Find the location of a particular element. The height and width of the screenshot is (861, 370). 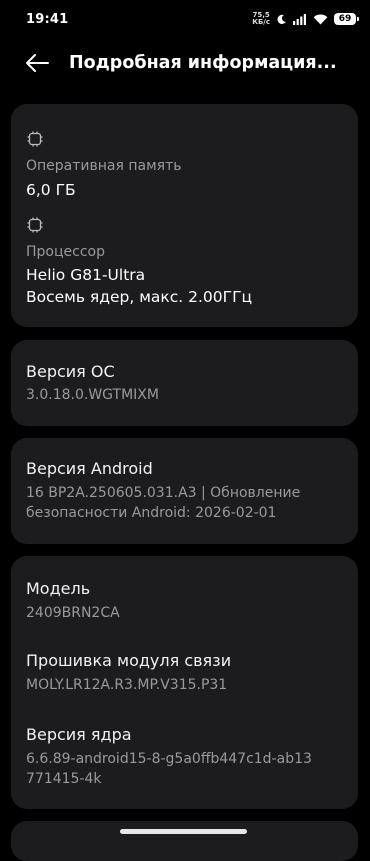

kernel-label: Версия ядра is located at coordinates (79, 734).